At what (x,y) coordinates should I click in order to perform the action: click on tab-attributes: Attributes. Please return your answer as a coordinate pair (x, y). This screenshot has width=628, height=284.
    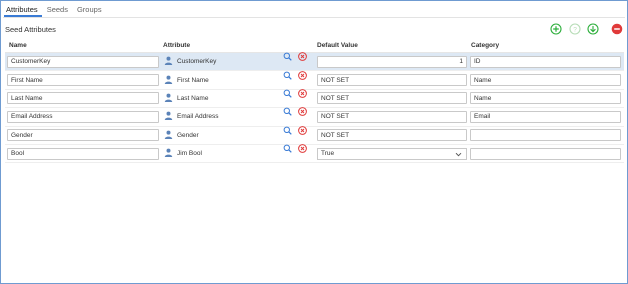
    Looking at the image, I should click on (23, 10).